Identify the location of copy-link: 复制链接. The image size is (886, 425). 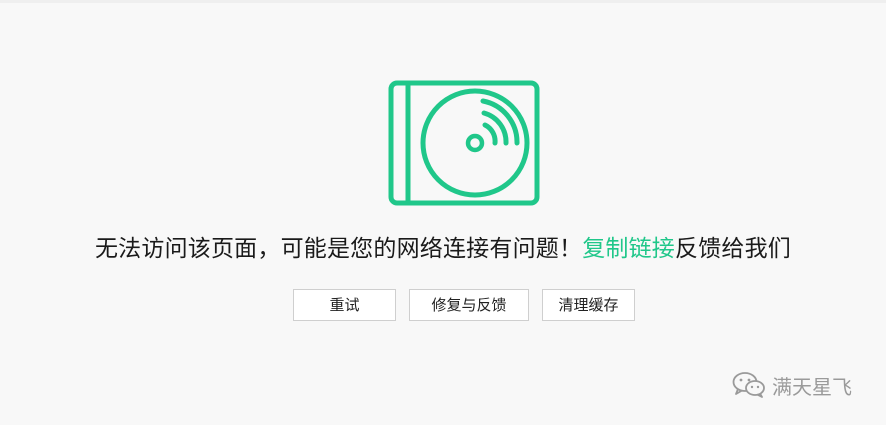
(628, 249).